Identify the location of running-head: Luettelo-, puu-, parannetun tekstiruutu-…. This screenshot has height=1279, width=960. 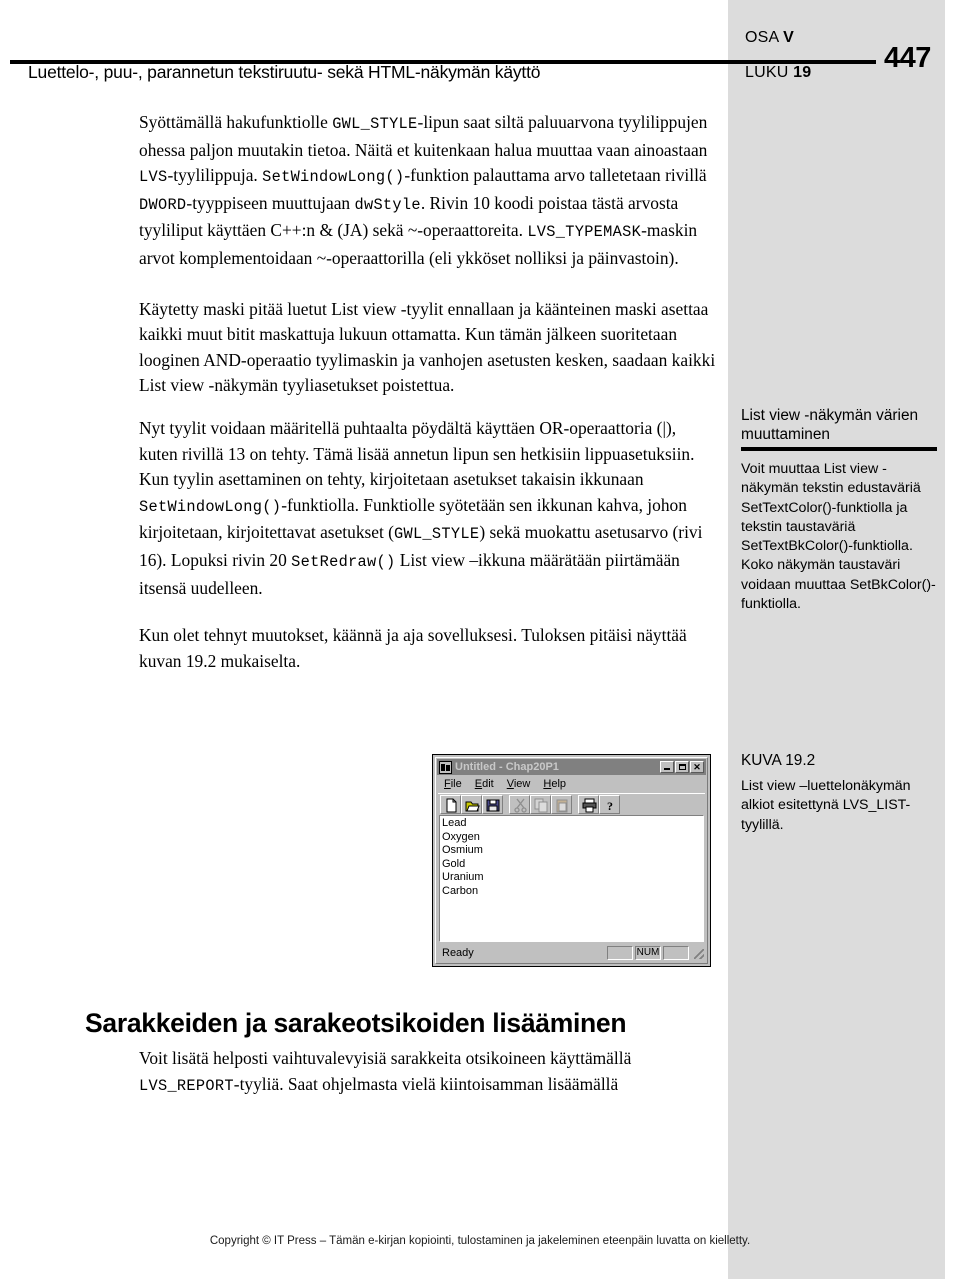
(284, 72).